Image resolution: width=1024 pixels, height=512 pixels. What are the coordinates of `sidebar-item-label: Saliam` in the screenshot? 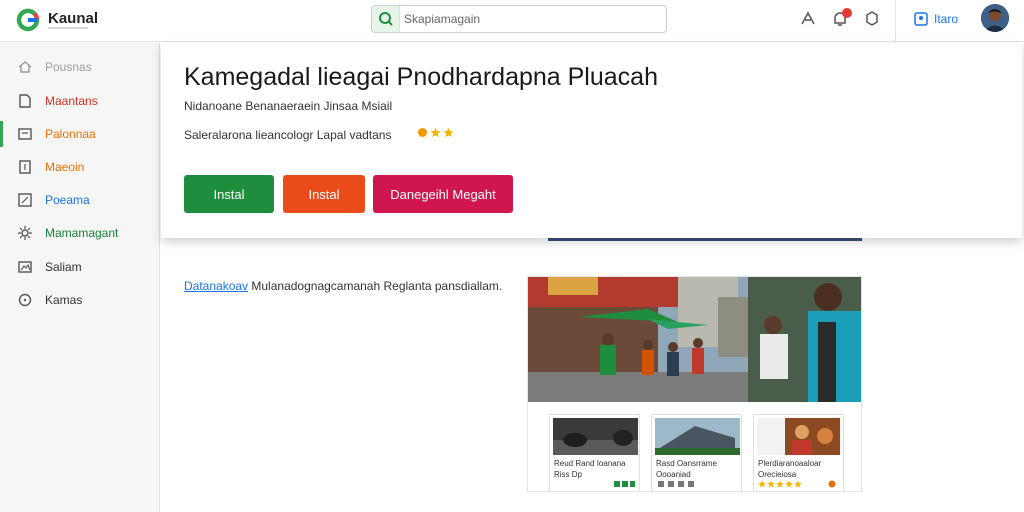 It's located at (63, 267).